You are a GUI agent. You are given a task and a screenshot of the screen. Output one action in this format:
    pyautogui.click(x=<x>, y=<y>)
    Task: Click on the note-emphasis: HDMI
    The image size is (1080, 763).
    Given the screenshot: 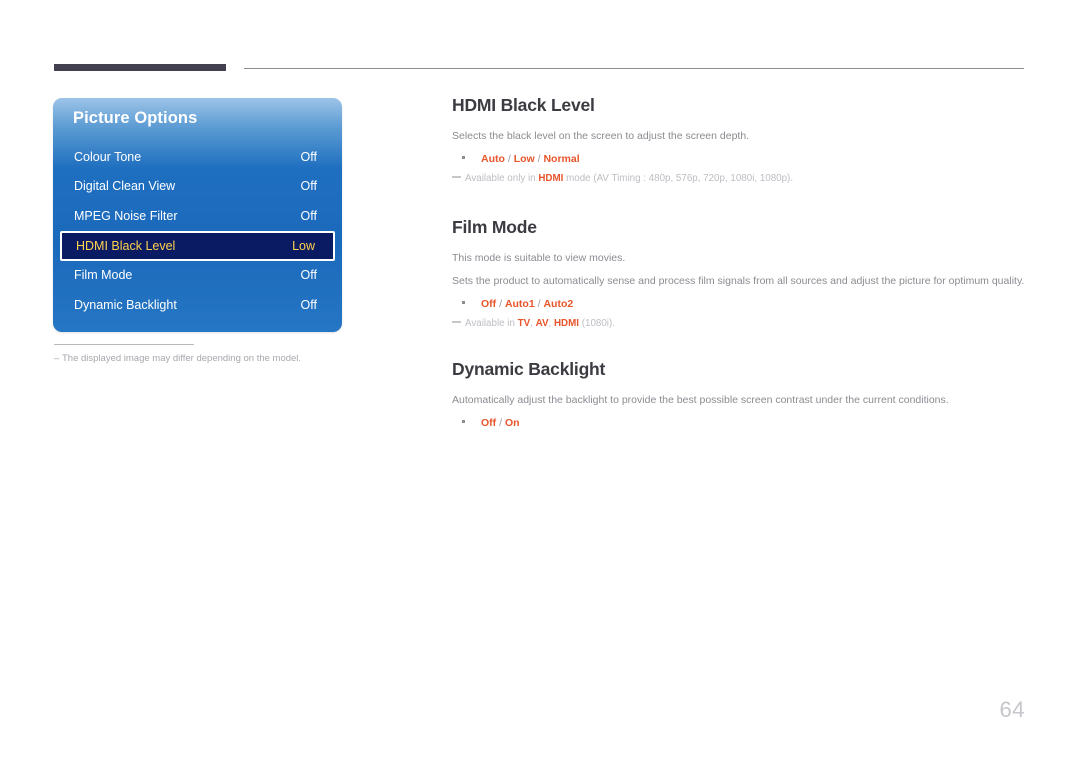 What is the action you would take?
    pyautogui.click(x=551, y=179)
    